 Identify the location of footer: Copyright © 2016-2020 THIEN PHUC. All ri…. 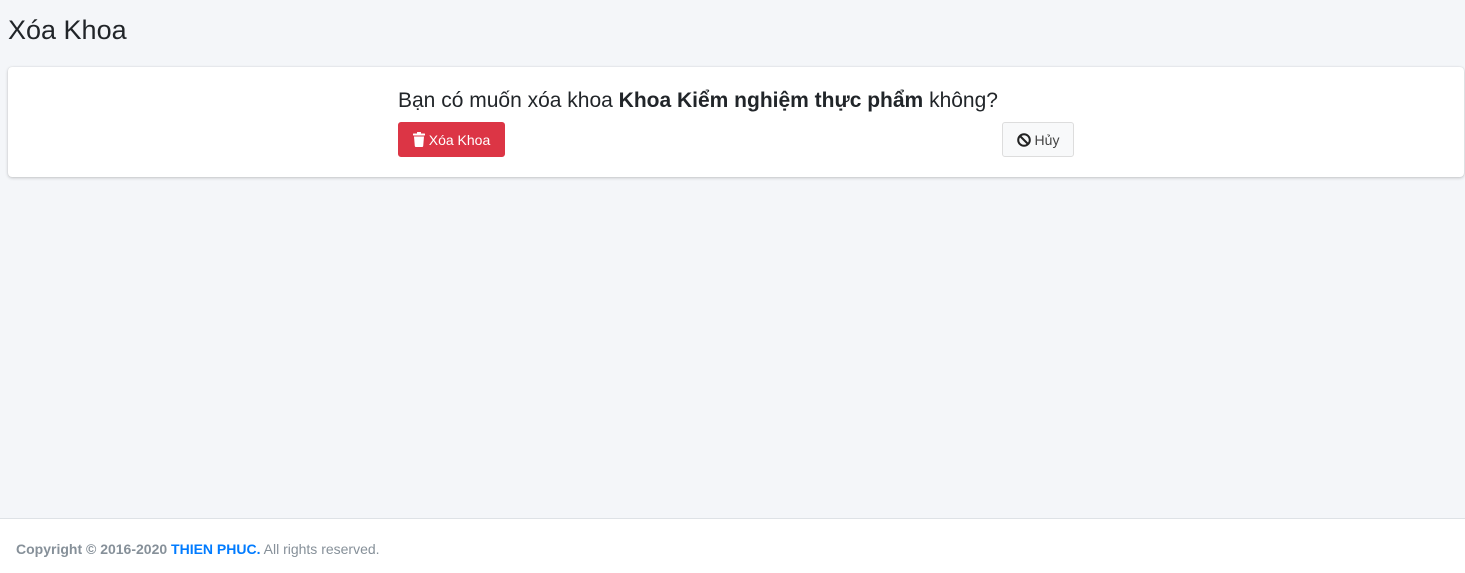
(732, 545).